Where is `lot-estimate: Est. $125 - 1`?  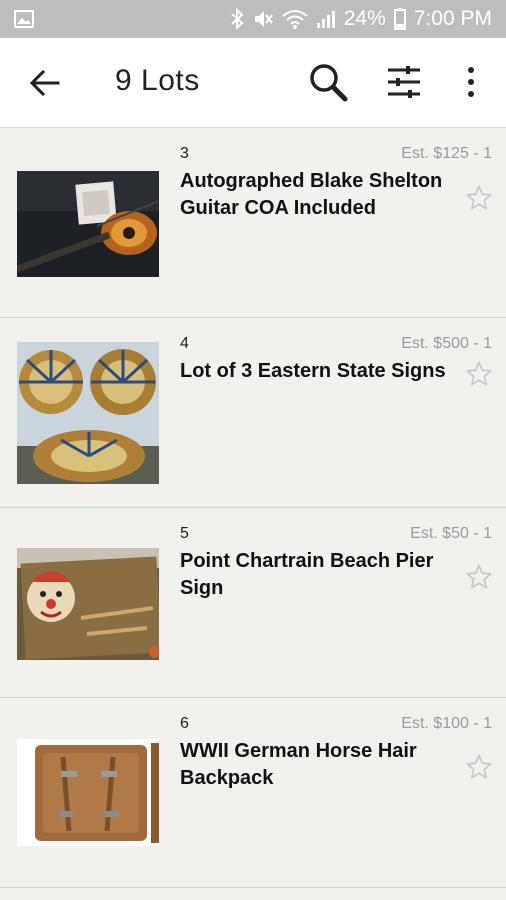
lot-estimate: Est. $125 - 1 is located at coordinates (446, 153).